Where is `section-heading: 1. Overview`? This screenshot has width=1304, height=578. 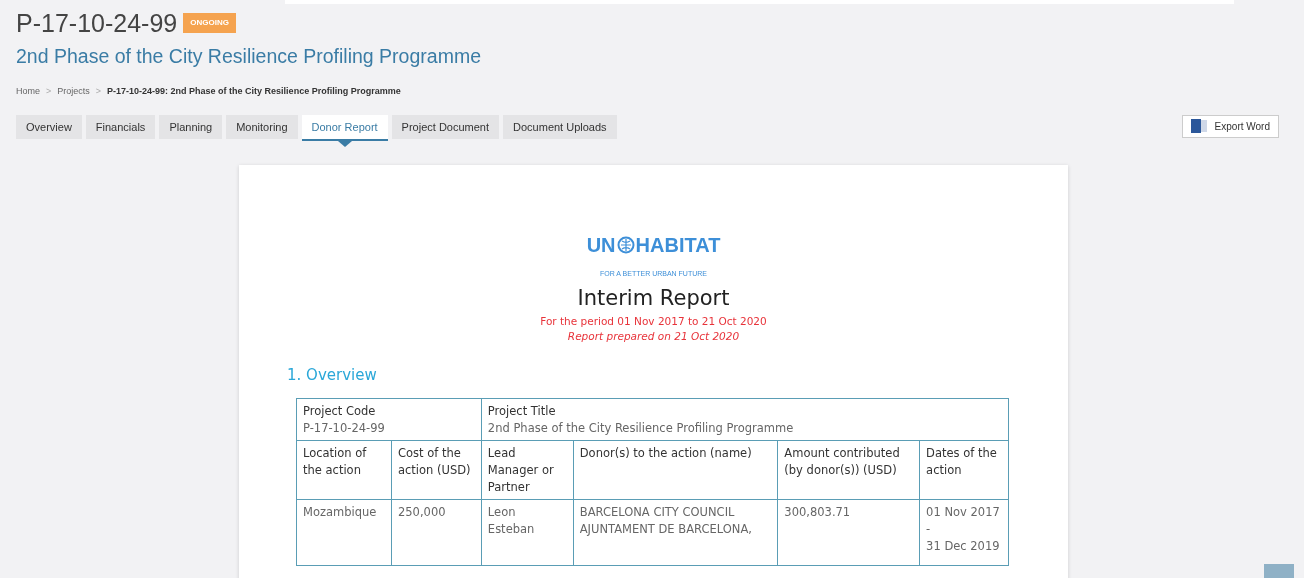 section-heading: 1. Overview is located at coordinates (332, 375).